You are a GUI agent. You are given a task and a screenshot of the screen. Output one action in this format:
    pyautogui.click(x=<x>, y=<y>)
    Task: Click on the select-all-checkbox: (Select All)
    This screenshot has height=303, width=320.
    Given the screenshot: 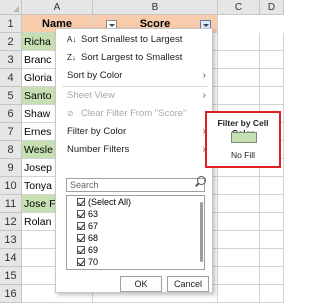 What is the action you would take?
    pyautogui.click(x=104, y=202)
    